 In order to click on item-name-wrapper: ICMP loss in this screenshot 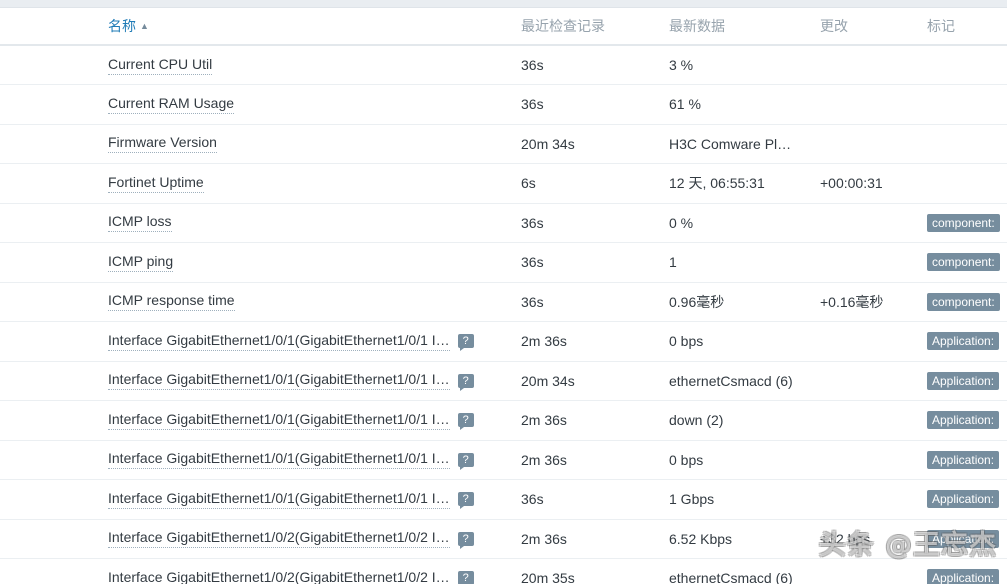, I will do `click(314, 223)`.